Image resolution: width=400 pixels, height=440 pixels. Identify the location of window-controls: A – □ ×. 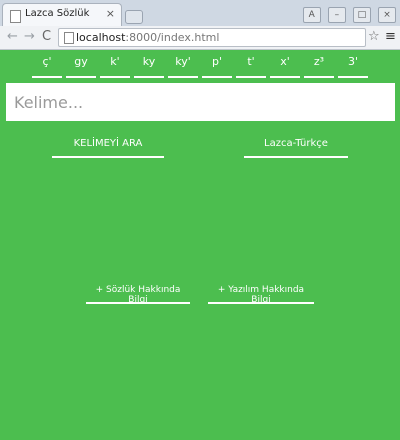
(348, 12).